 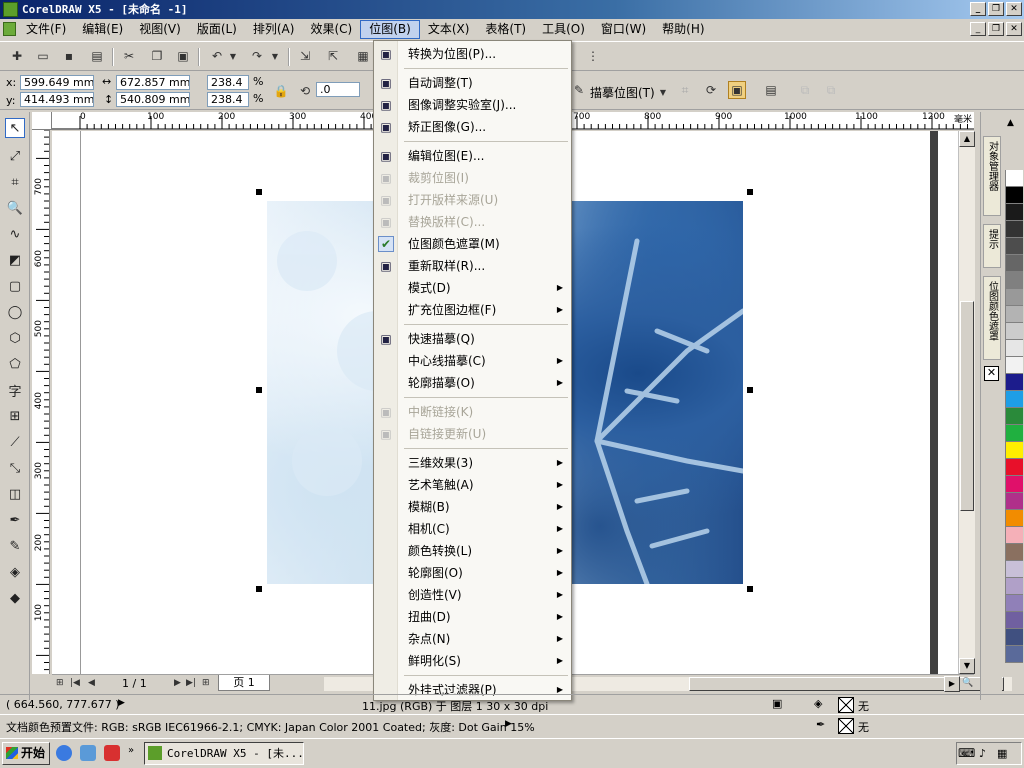 I want to click on trace-bitmap-button: 描摹位图(T), so click(x=622, y=92).